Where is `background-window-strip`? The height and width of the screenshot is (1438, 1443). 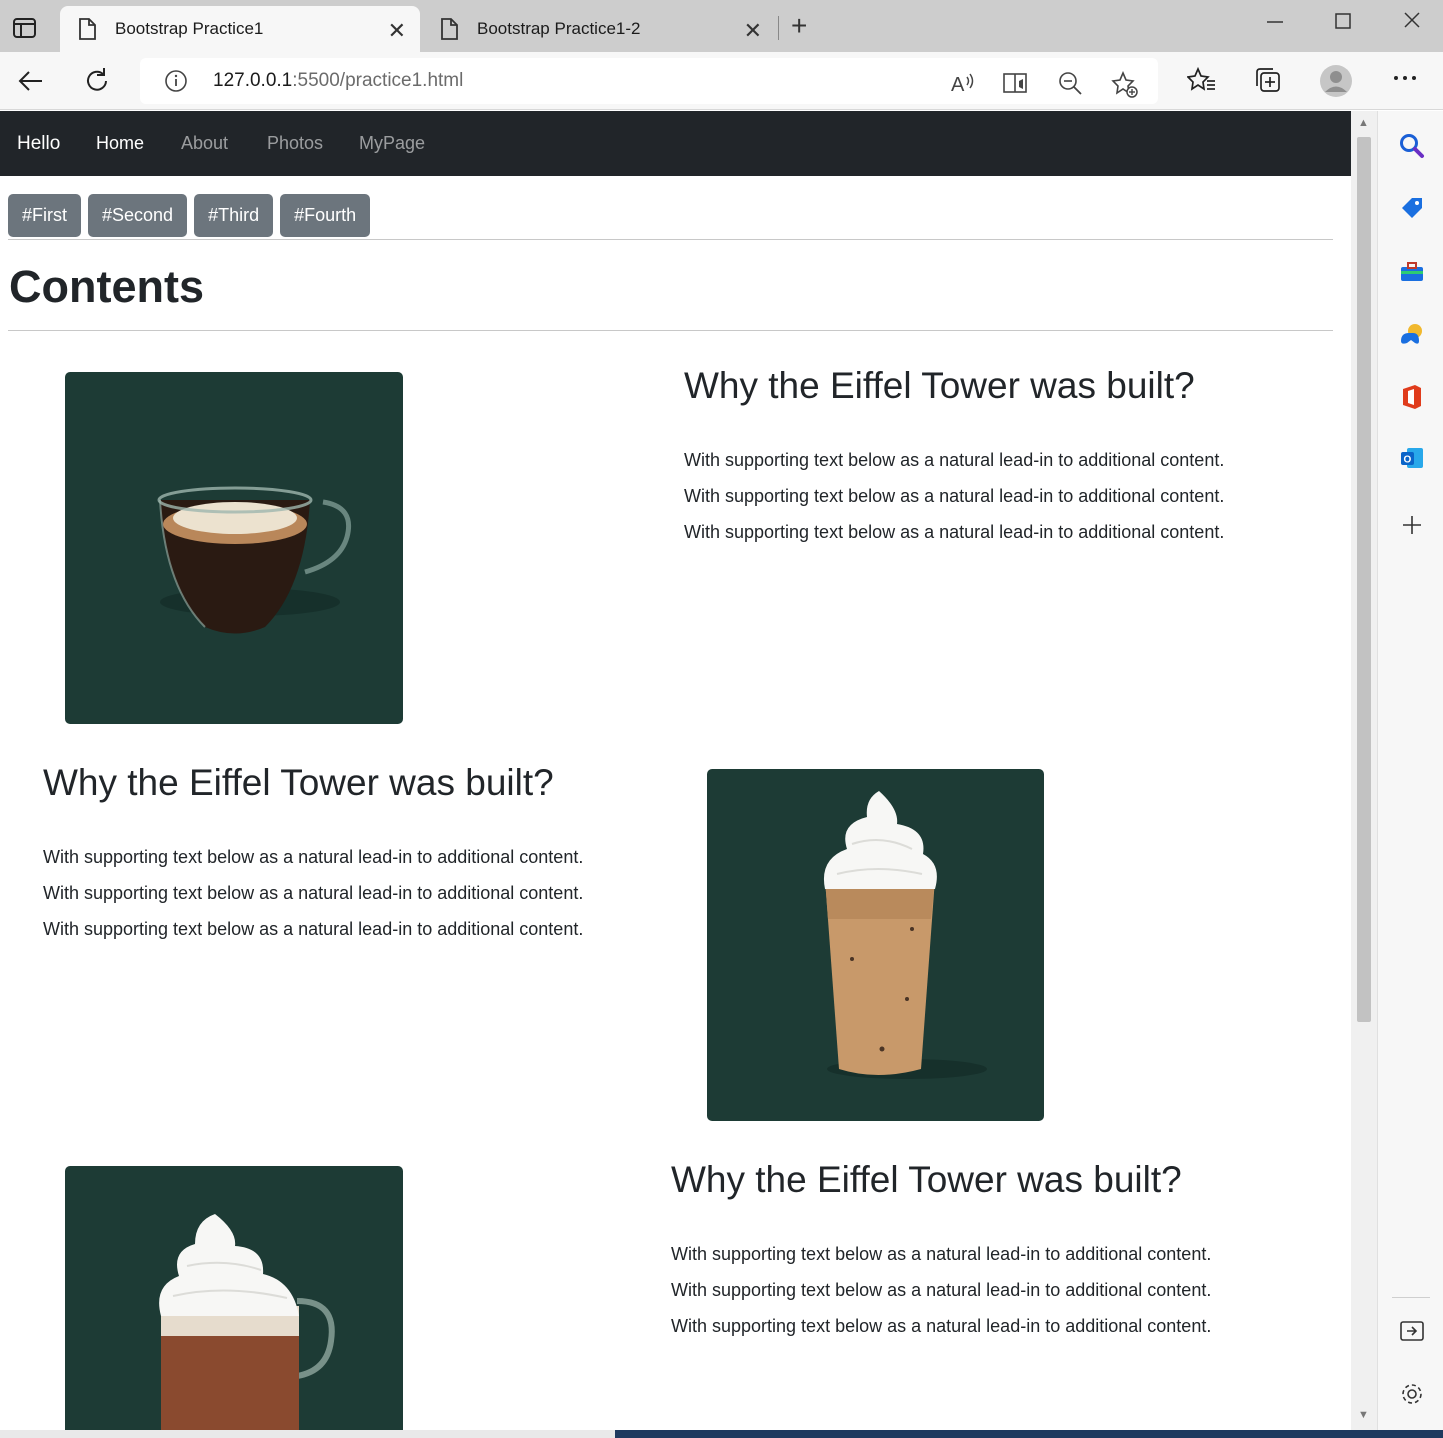
background-window-strip is located at coordinates (721, 1434).